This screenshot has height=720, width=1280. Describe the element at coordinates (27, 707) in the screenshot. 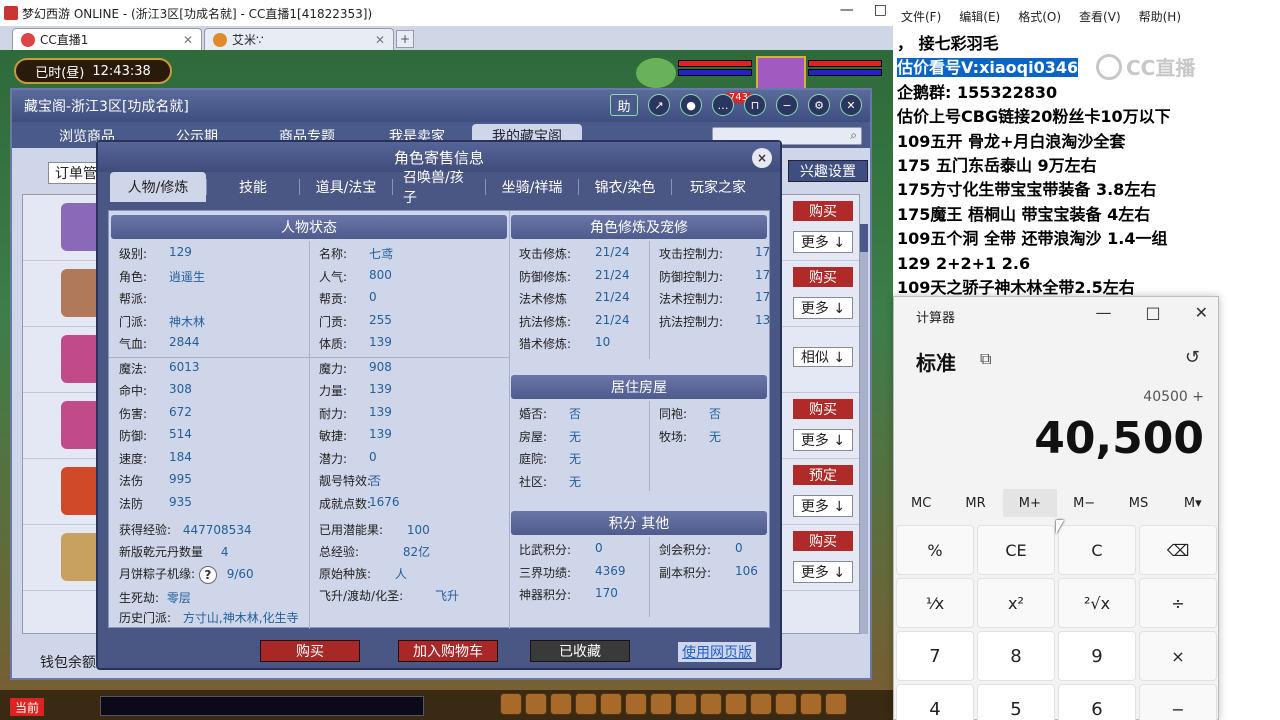

I see `current-channel-button: 当前` at that location.